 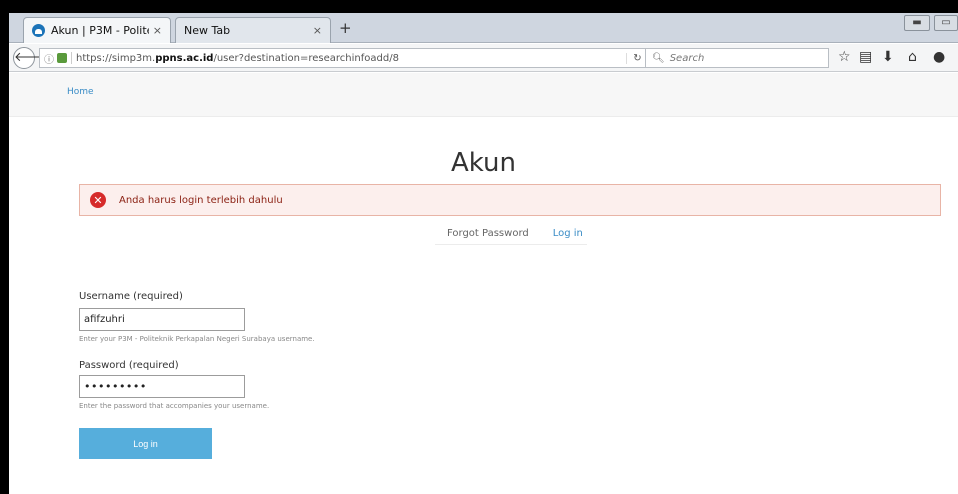 I want to click on reading-list-icon: ▤, so click(x=865, y=57).